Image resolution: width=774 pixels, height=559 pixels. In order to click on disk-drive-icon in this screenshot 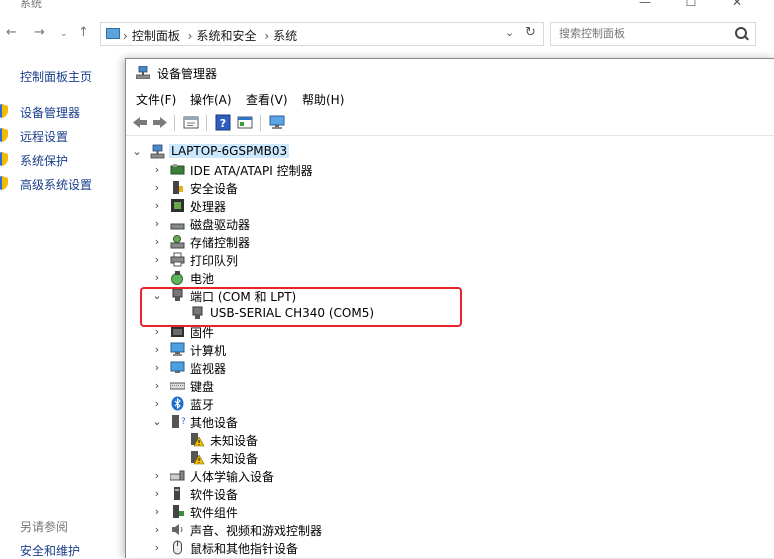, I will do `click(177, 226)`.